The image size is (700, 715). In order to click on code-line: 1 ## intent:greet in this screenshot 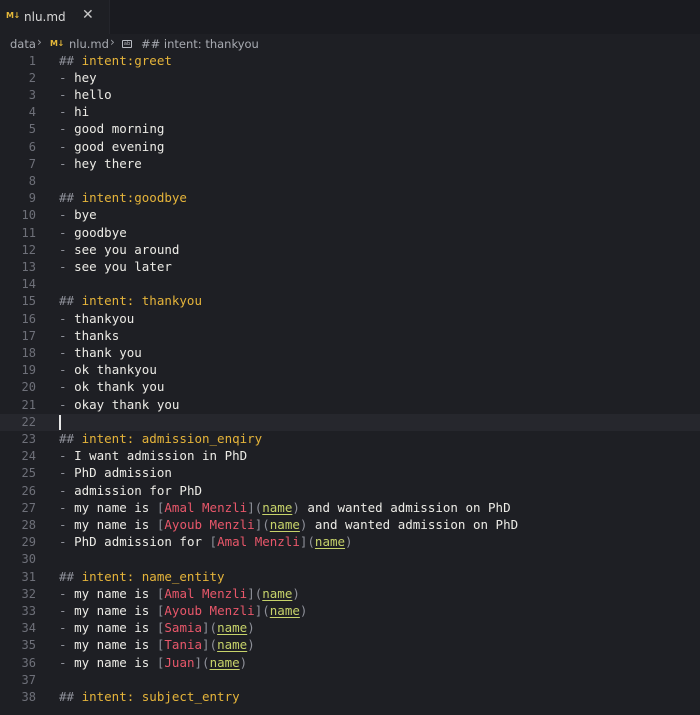, I will do `click(350, 61)`.